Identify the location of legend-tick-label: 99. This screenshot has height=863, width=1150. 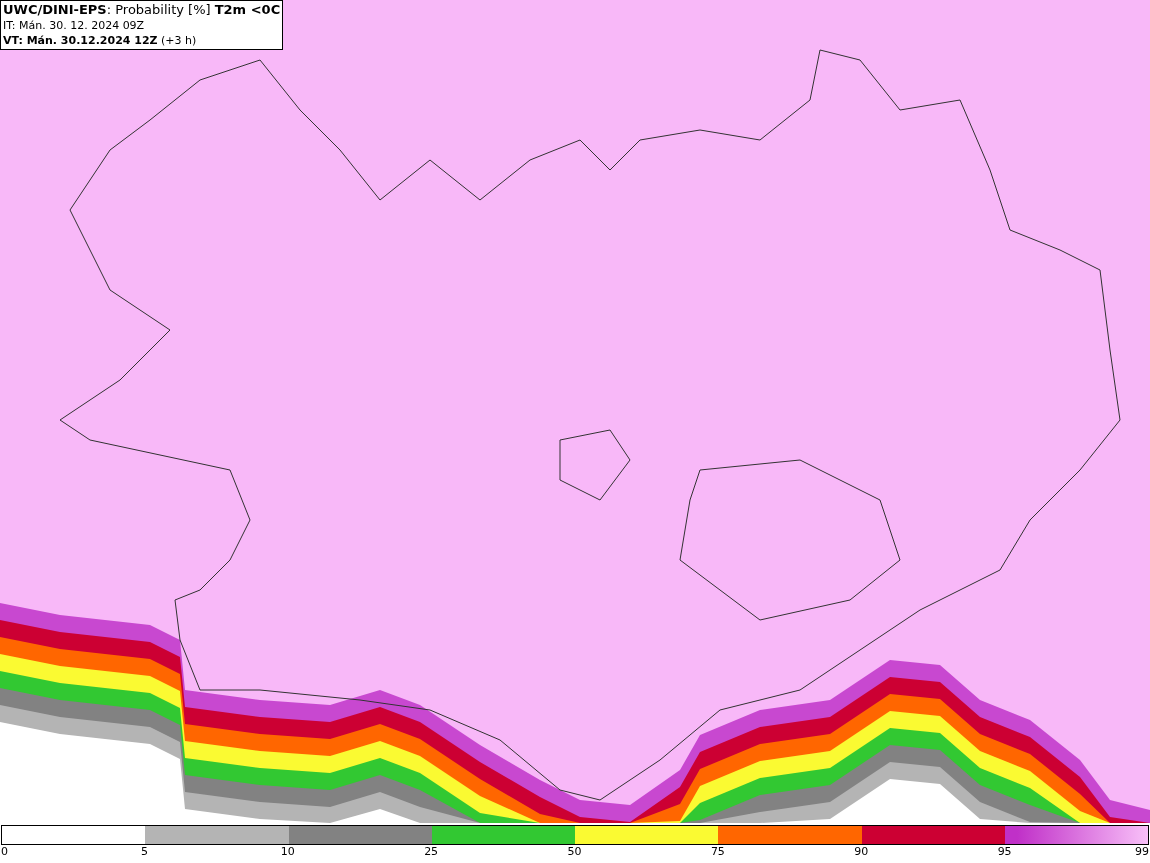
(1142, 852).